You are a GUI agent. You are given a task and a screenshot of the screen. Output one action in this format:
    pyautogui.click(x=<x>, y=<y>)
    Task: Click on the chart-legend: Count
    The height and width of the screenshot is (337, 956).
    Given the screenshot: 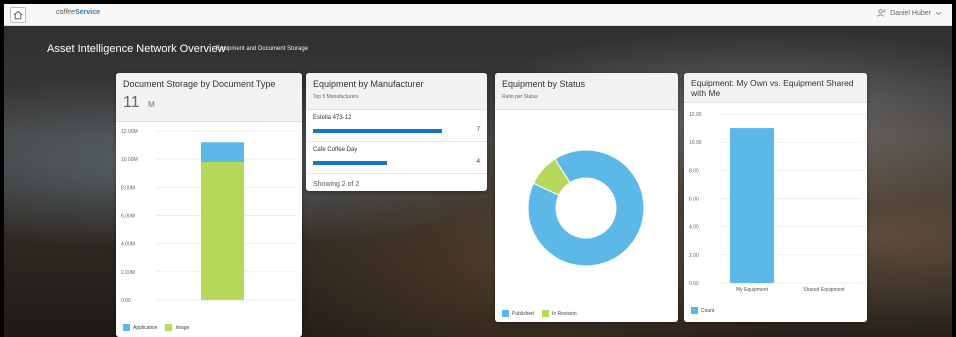 What is the action you would take?
    pyautogui.click(x=702, y=310)
    